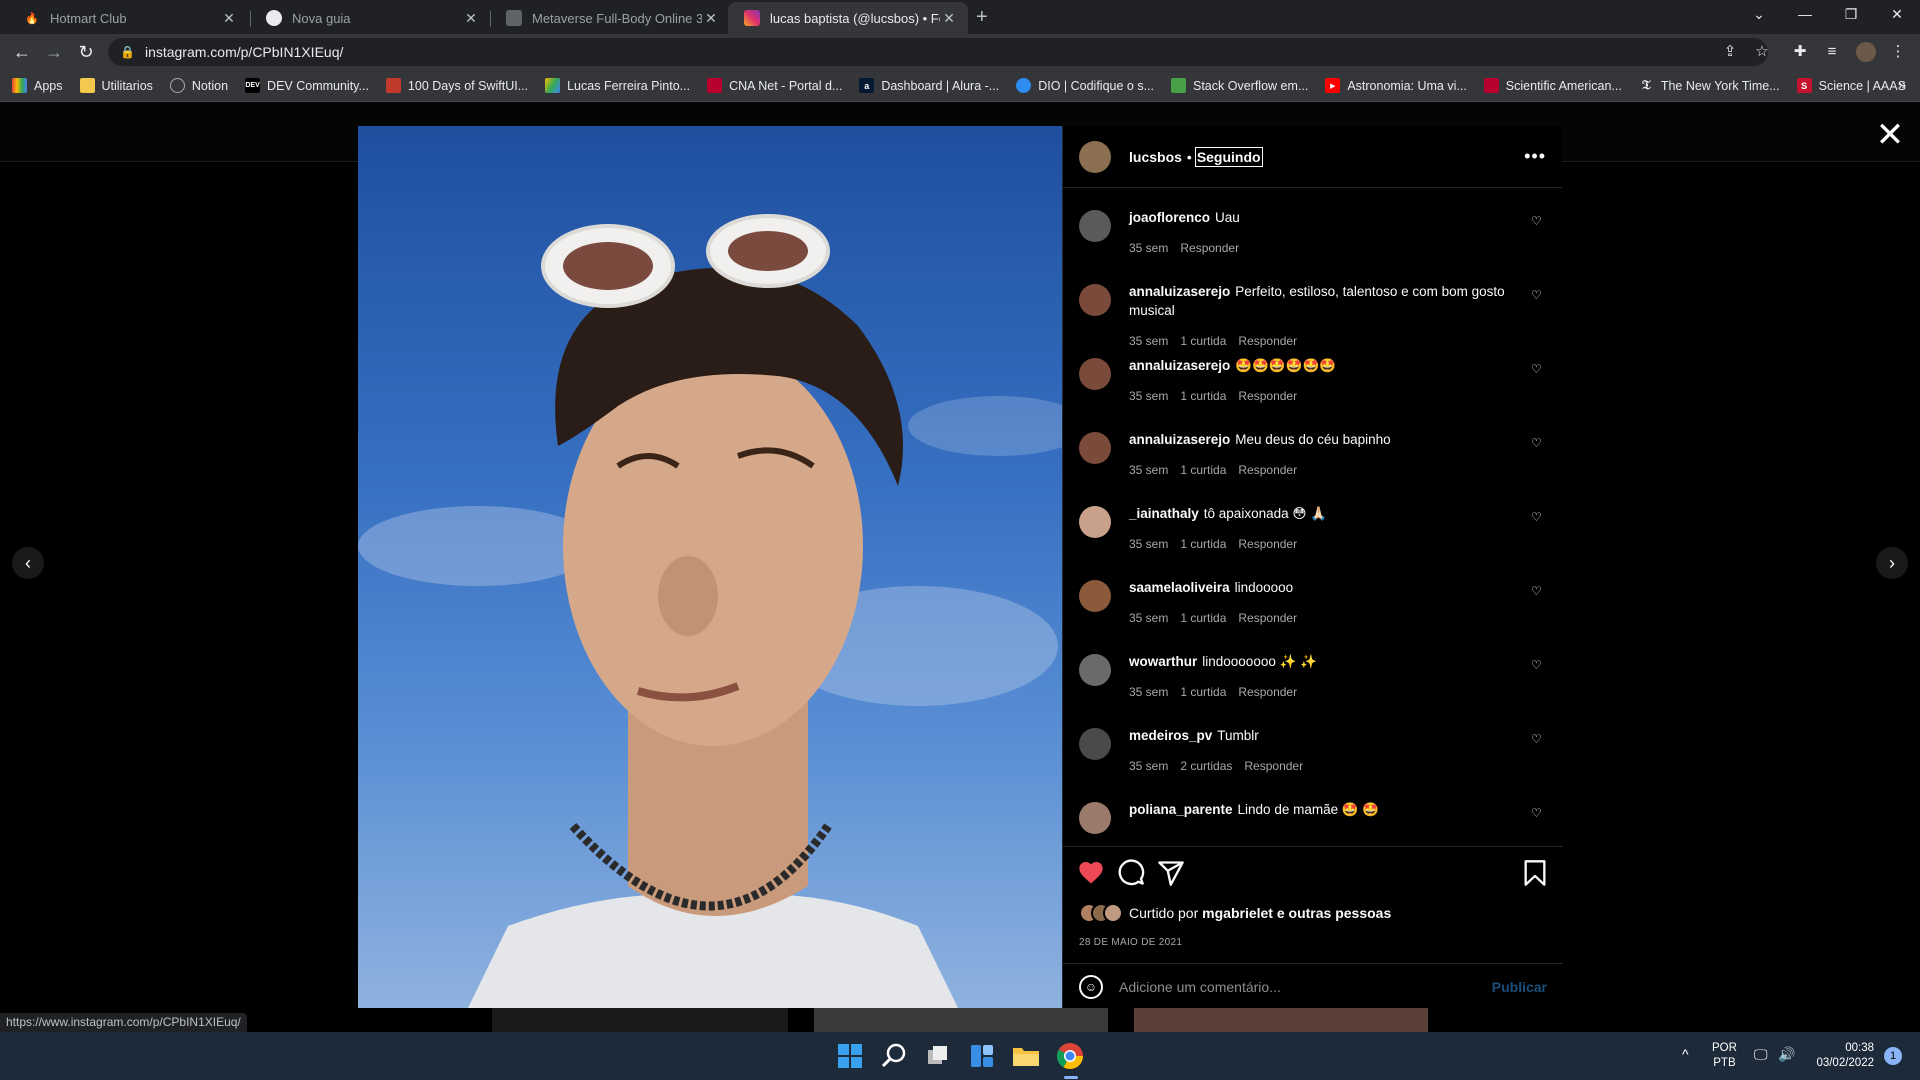 This screenshot has height=1080, width=1920. I want to click on comment-username: wowarthur, so click(1163, 661).